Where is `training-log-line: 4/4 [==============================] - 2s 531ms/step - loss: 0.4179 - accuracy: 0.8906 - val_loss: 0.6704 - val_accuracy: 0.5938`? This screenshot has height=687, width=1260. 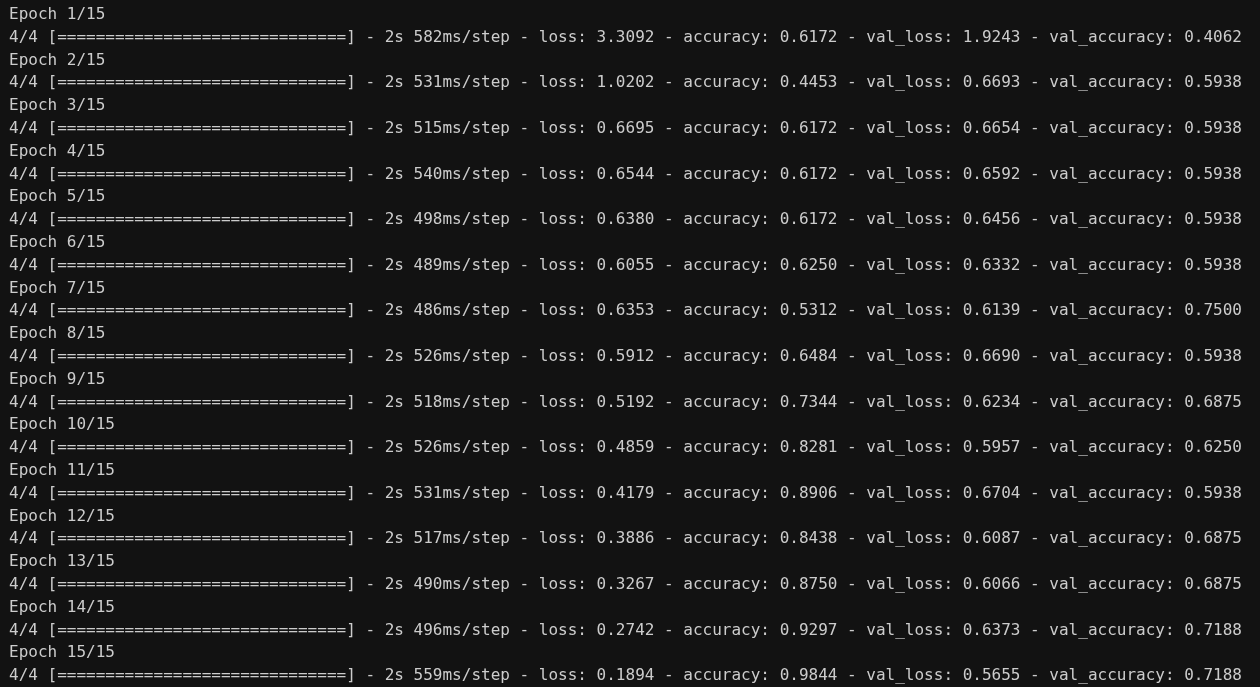
training-log-line: 4/4 [==============================] - 2s 531ms/step - loss: 0.4179 - accuracy: 0.8906 - val_loss: 0.6704 - val_accuracy: 0.5938 is located at coordinates (625, 492).